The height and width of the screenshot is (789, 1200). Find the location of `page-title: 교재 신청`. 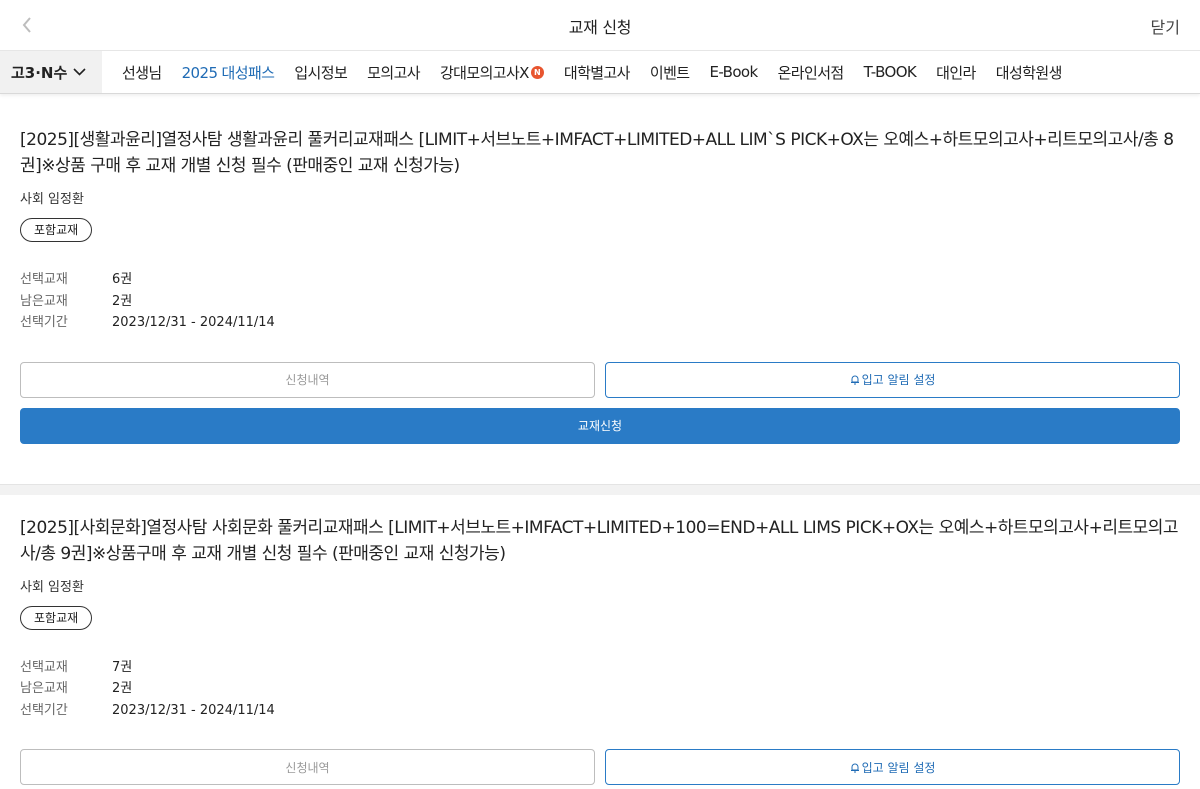

page-title: 교재 신청 is located at coordinates (600, 27).